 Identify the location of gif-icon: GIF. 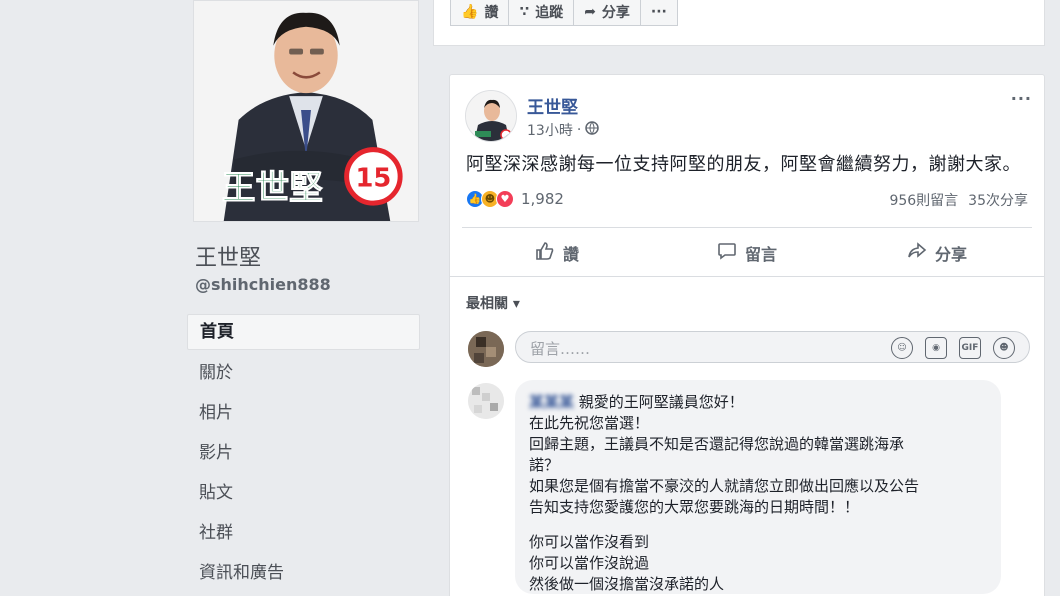
(970, 348).